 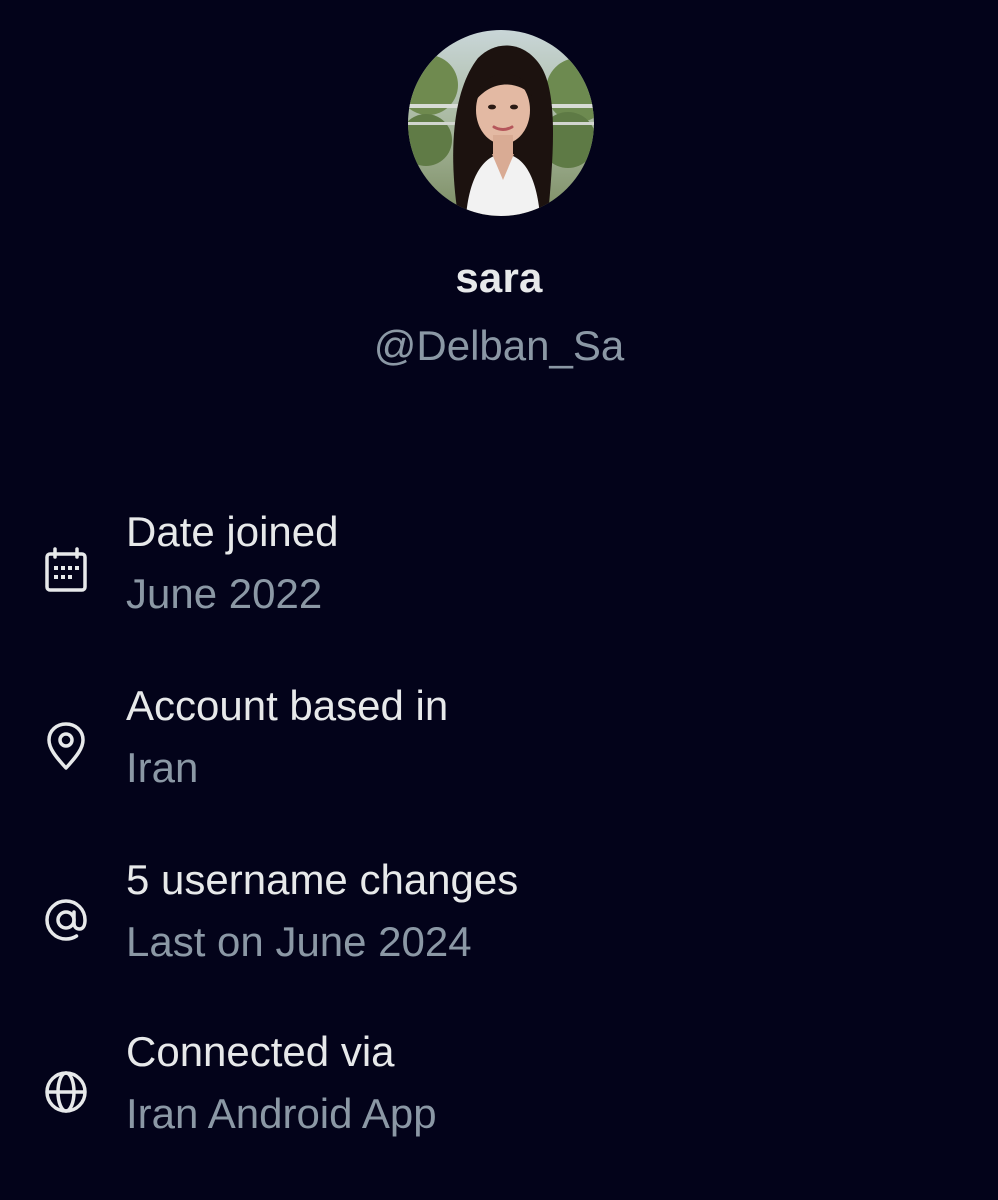 I want to click on location-pin-icon, so click(x=66, y=746).